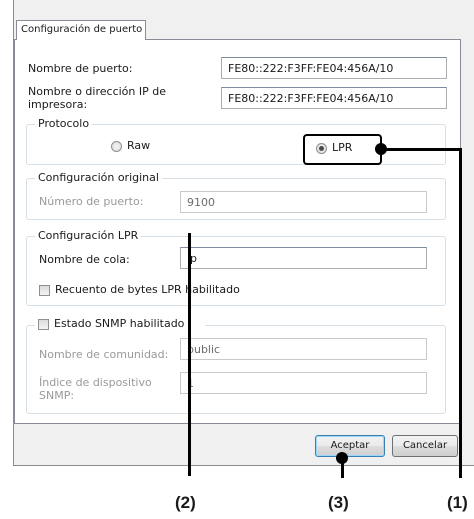 Image resolution: width=474 pixels, height=519 pixels. What do you see at coordinates (64, 123) in the screenshot?
I see `protocol-group-title: Protocolo` at bounding box center [64, 123].